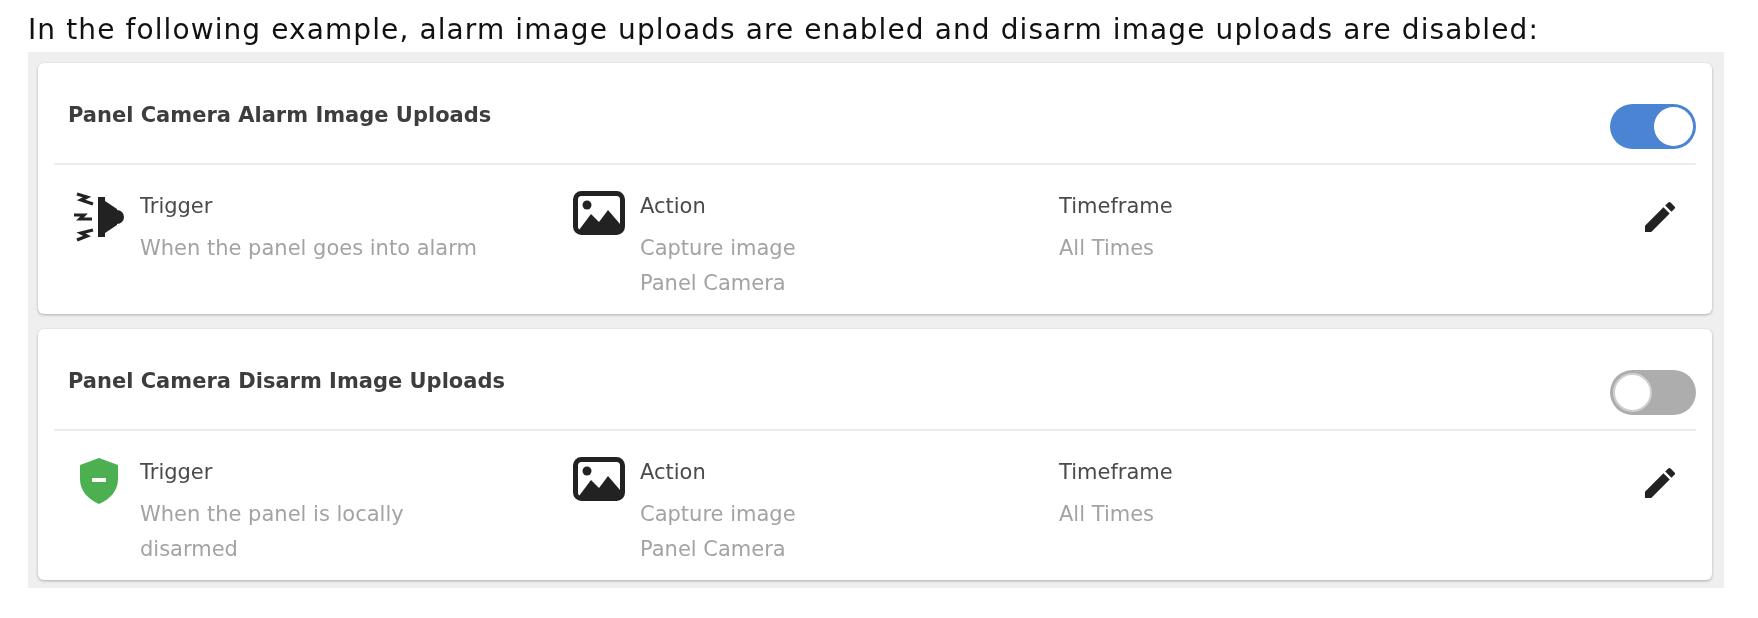 This screenshot has height=618, width=1758. I want to click on intro-text: In the following example, alarm image uploads are enabled and disarm image uploads are disabled:, so click(783, 30).